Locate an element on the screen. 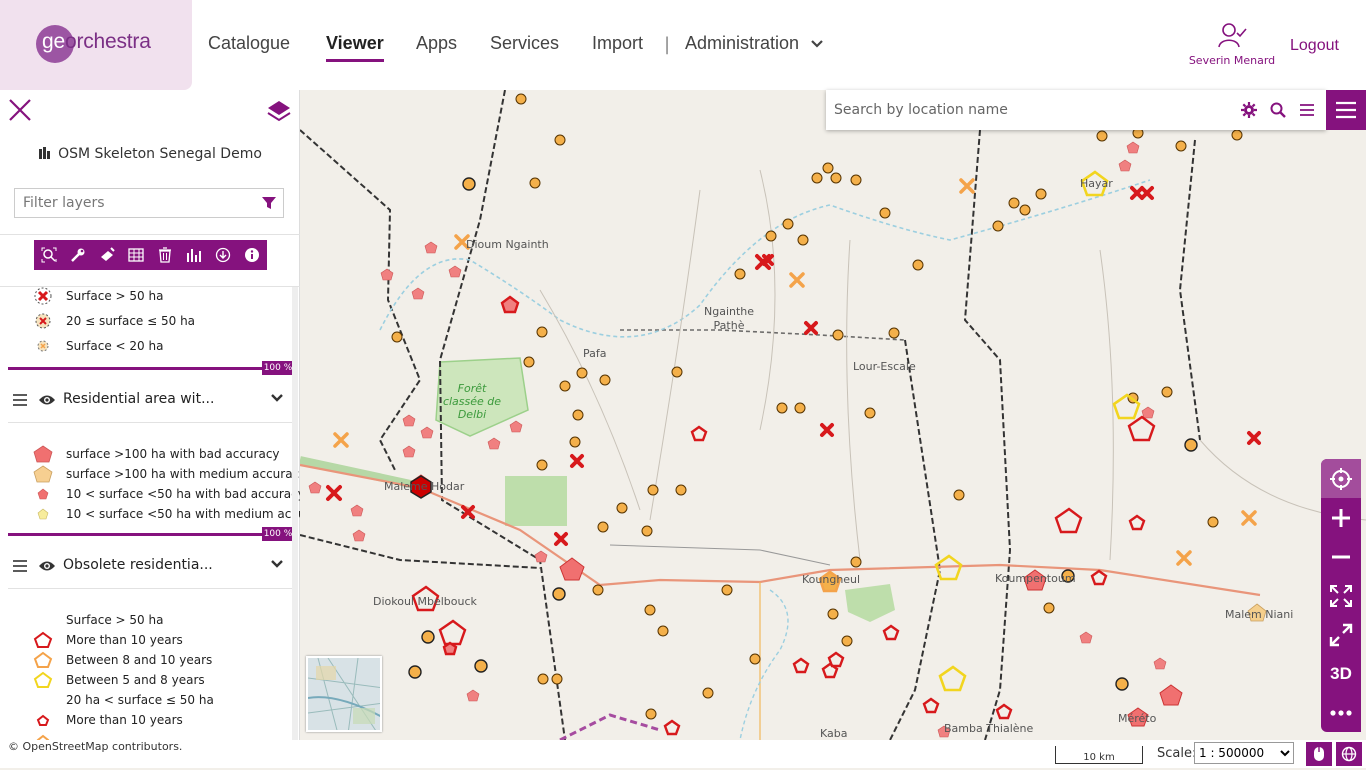 This screenshot has height=770, width=1366. nav-administration-label: Administration is located at coordinates (742, 43).